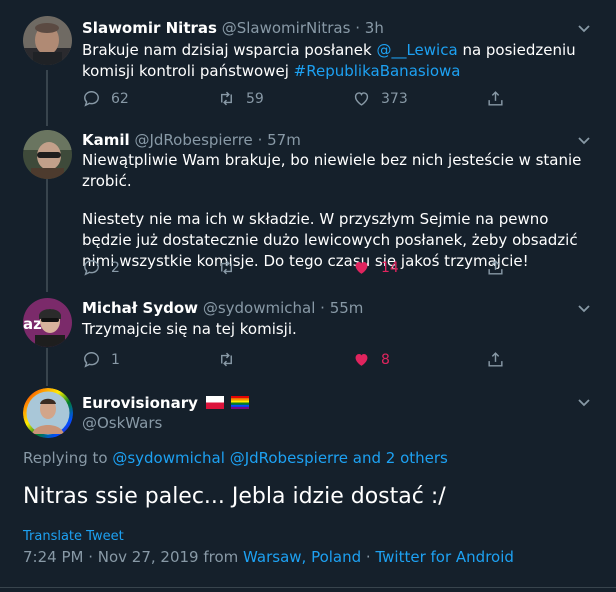 This screenshot has height=592, width=616. What do you see at coordinates (374, 28) in the screenshot?
I see `tweet-time: 3h` at bounding box center [374, 28].